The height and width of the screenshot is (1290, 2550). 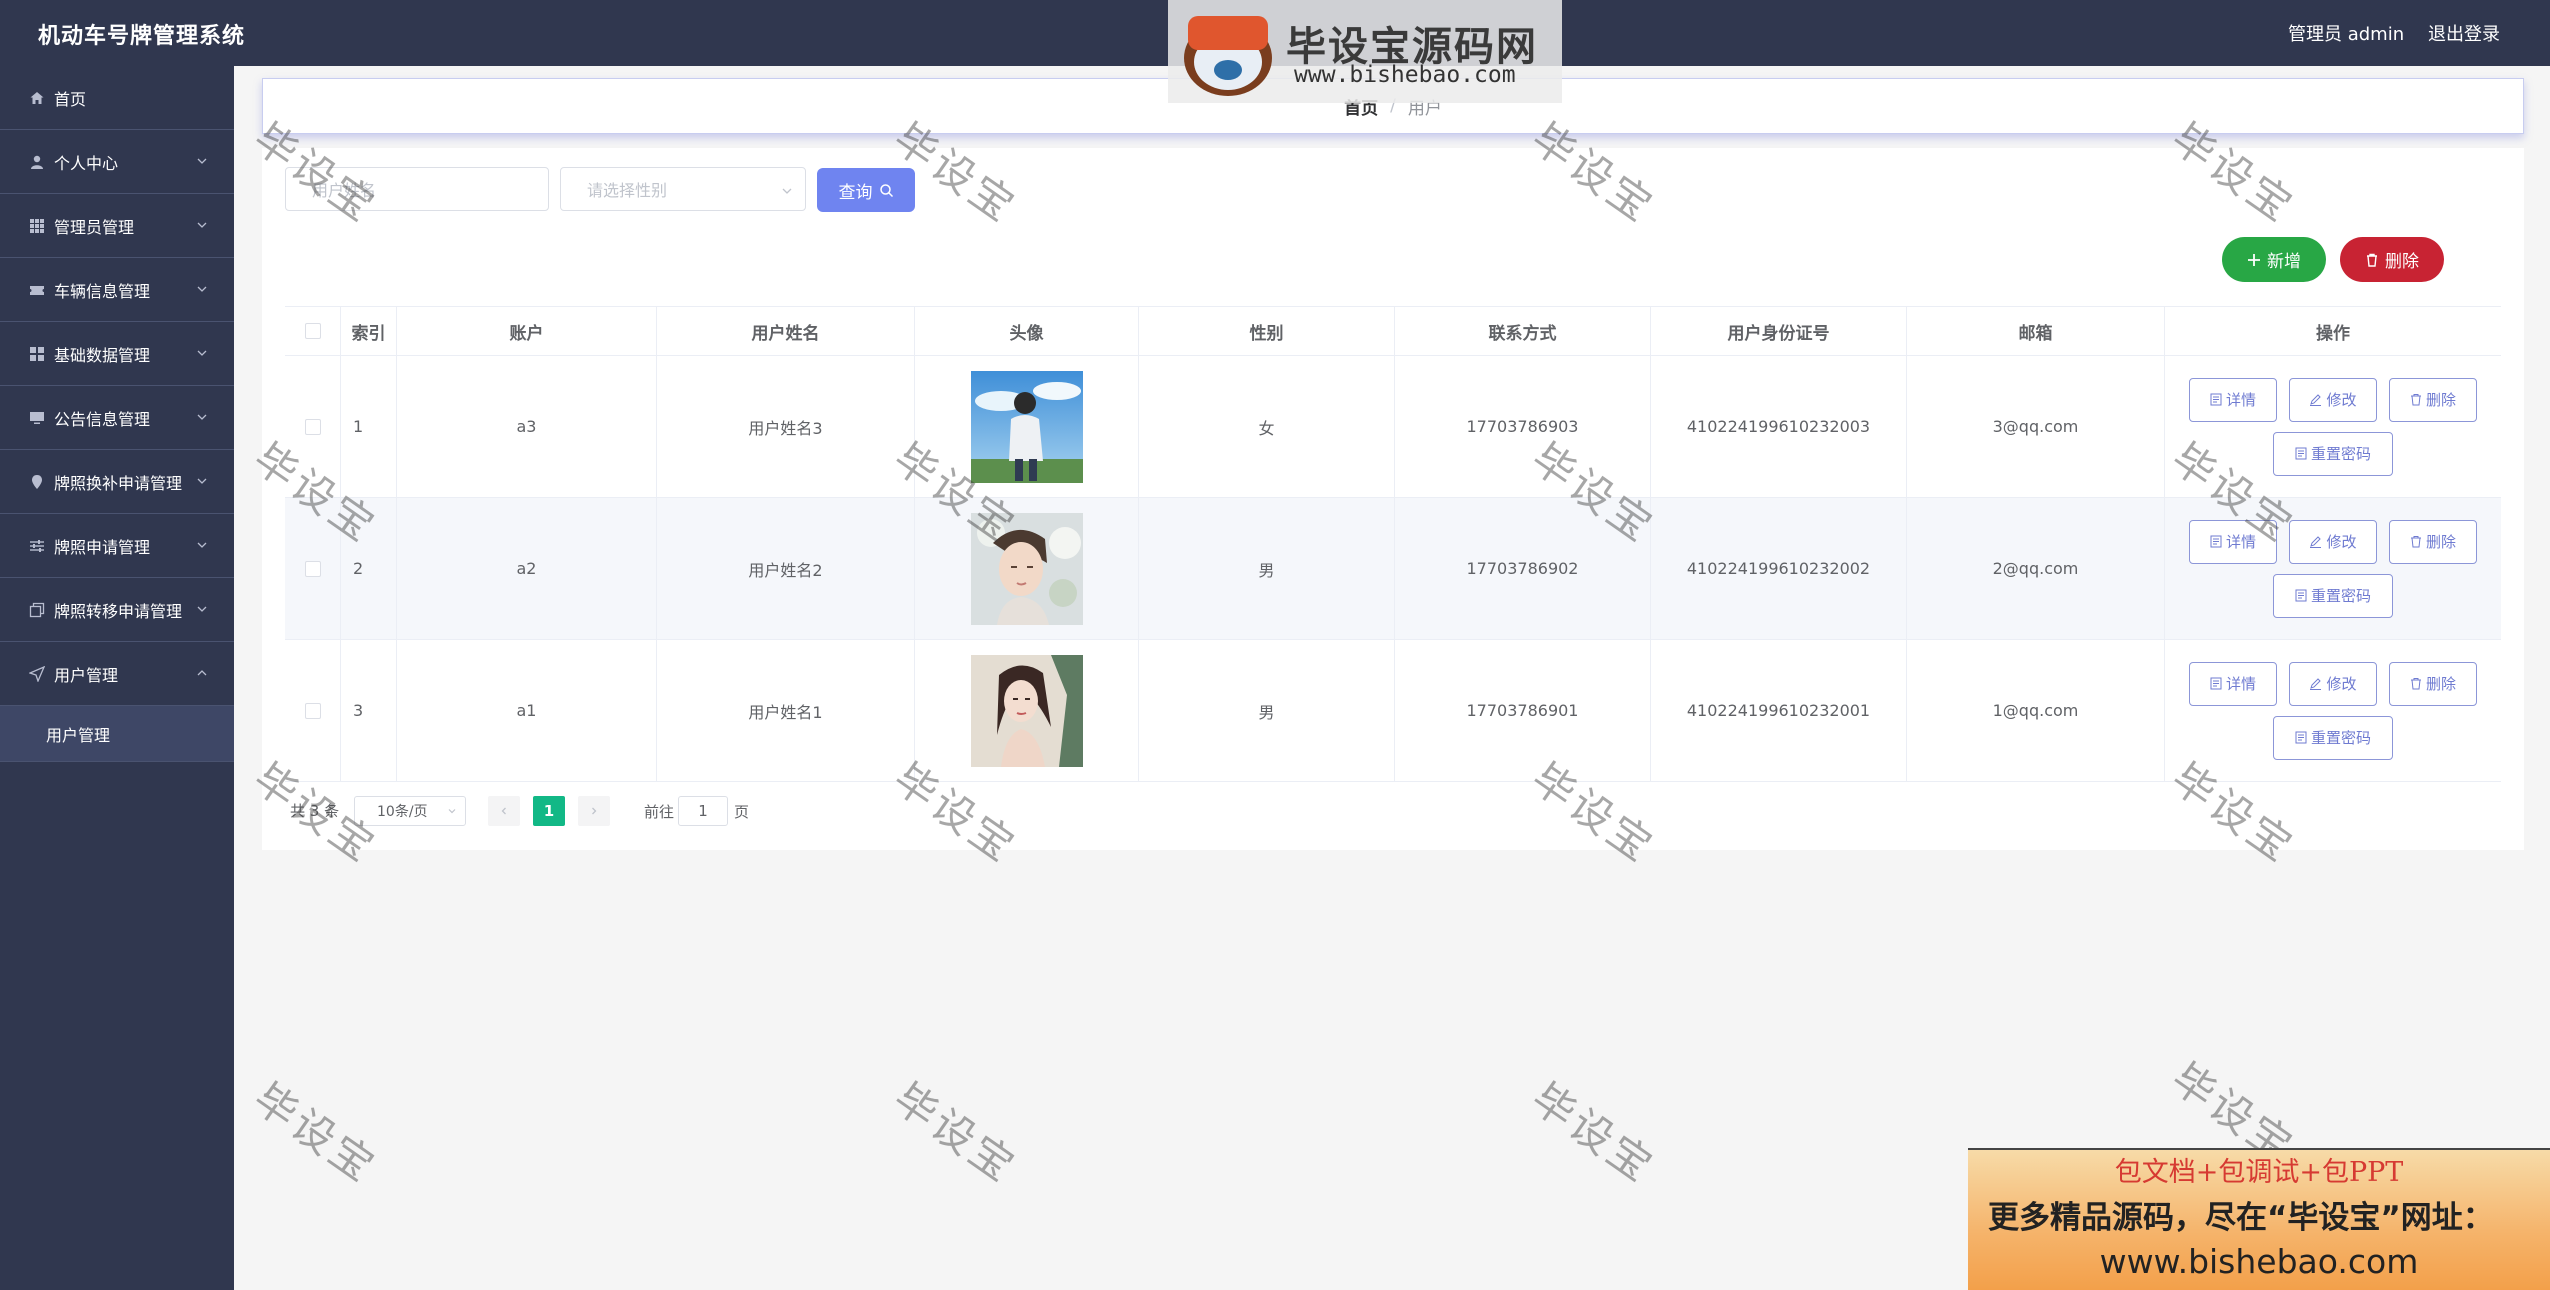 What do you see at coordinates (2036, 331) in the screenshot?
I see `header-email: 邮箱` at bounding box center [2036, 331].